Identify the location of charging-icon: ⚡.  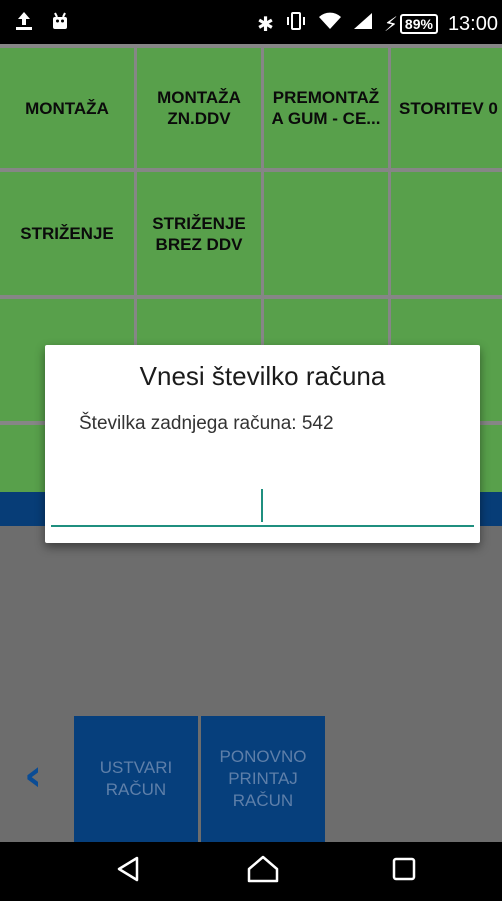
(390, 24).